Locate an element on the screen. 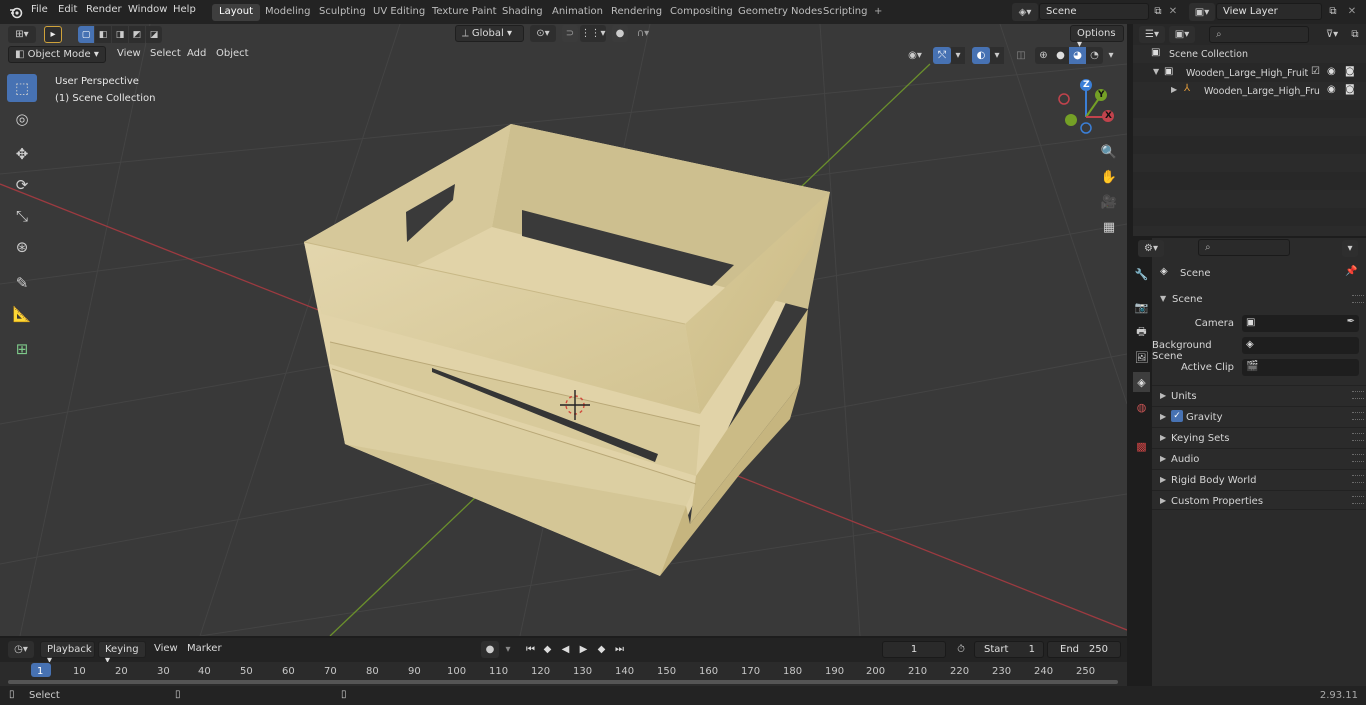 The image size is (1366, 705). keying-menu: Keying ▾ is located at coordinates (122, 653).